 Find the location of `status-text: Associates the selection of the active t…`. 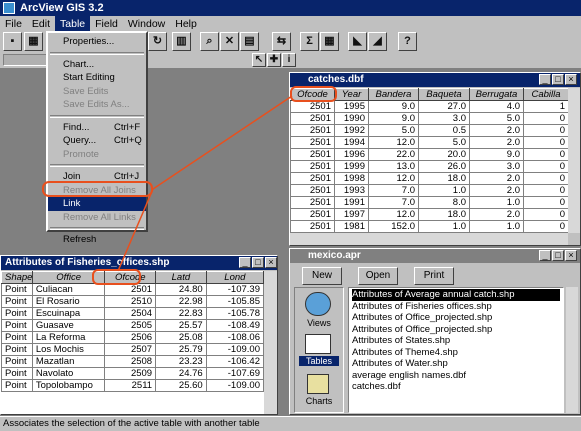

status-text: Associates the selection of the active t… is located at coordinates (131, 423).